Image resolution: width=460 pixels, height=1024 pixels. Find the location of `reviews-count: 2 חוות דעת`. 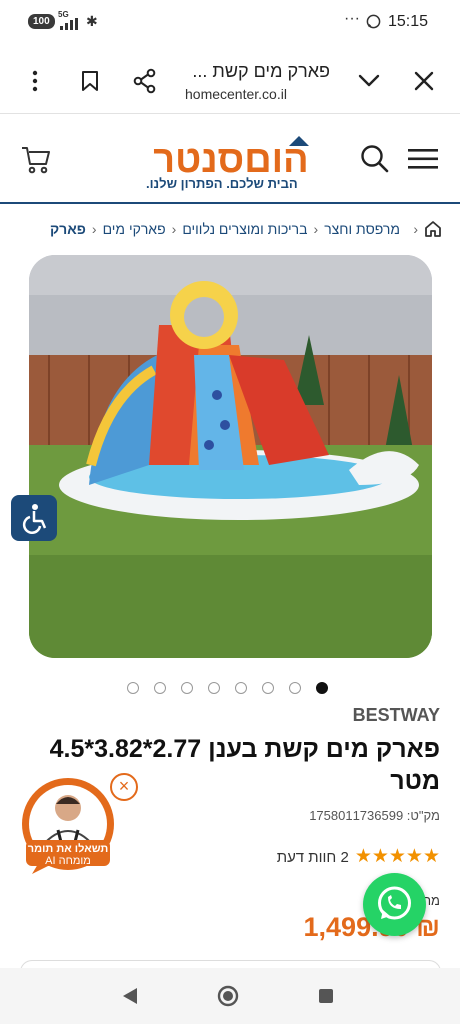

reviews-count: 2 חוות דעת is located at coordinates (313, 857).